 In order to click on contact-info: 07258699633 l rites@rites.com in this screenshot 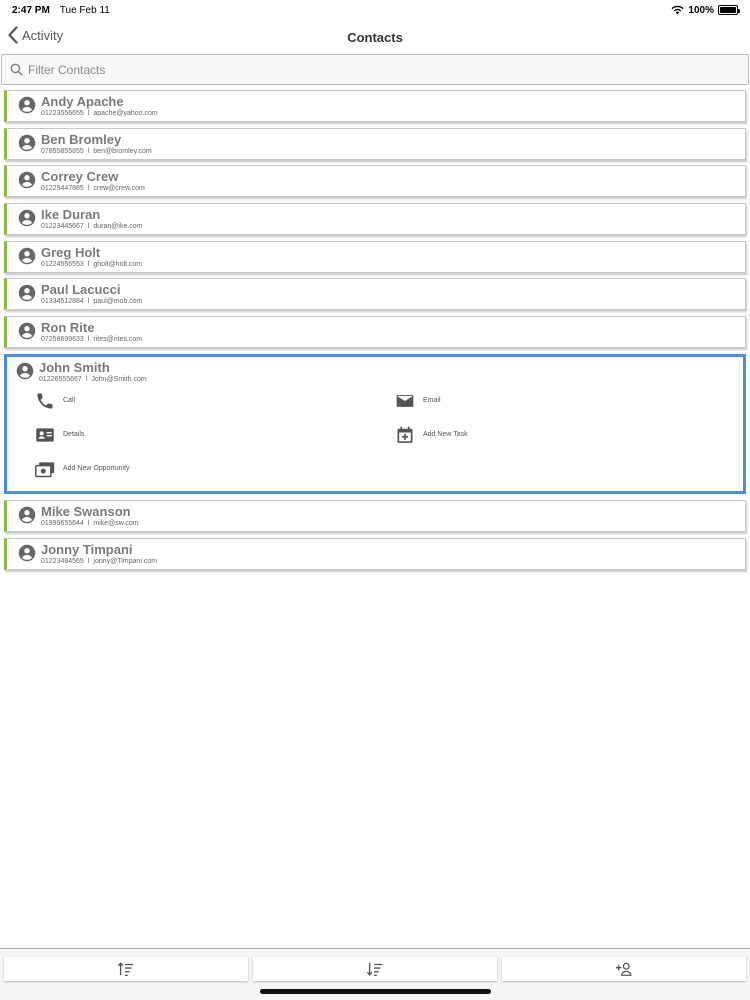, I will do `click(91, 339)`.